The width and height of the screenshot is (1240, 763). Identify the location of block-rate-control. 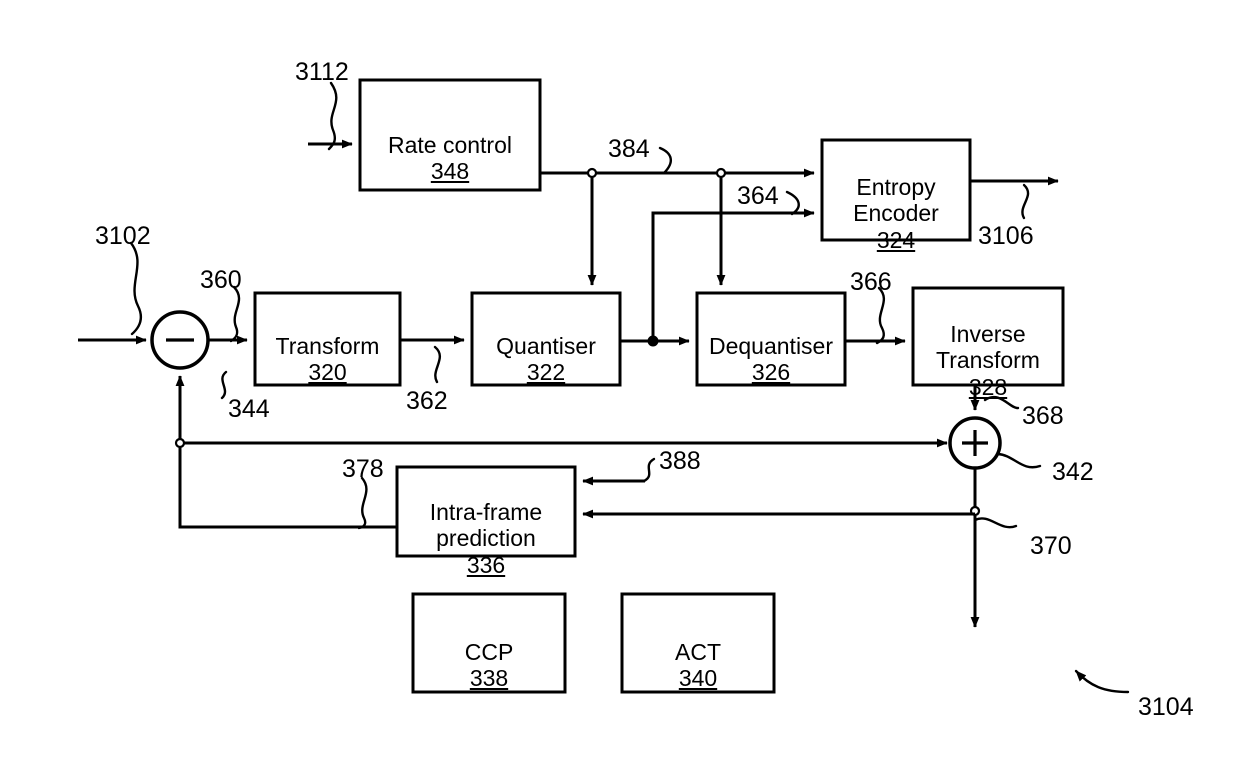
(450, 135).